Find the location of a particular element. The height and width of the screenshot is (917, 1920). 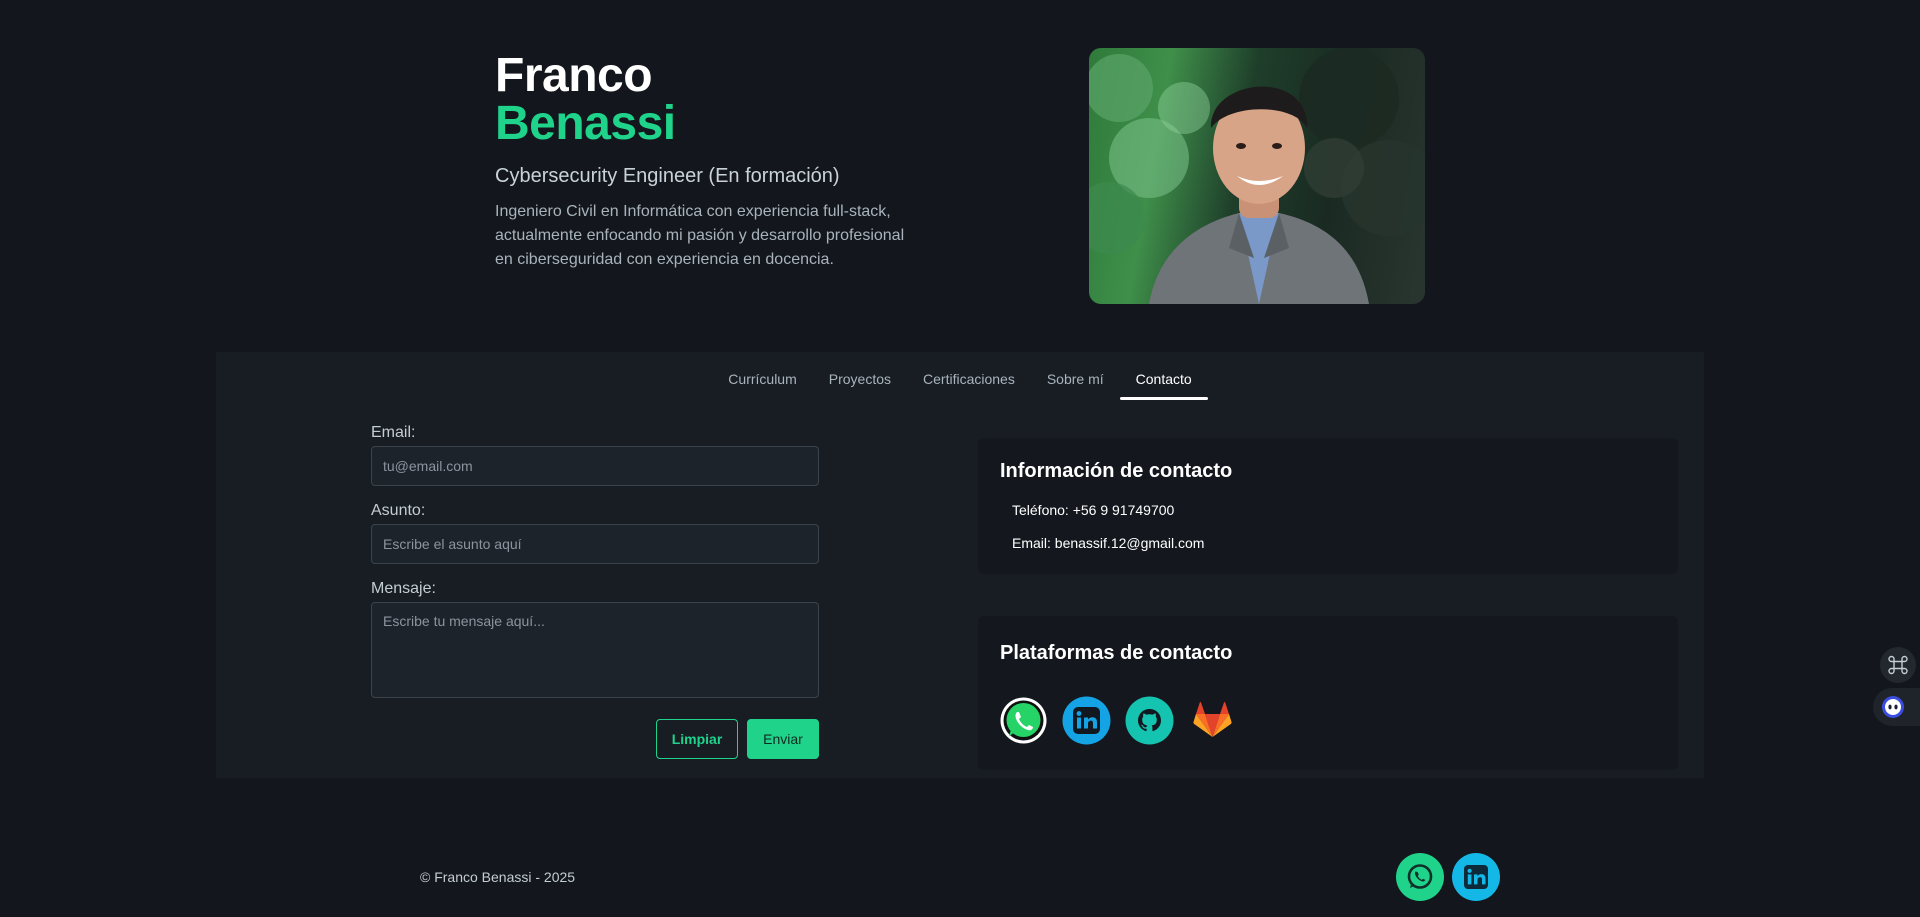

footer-whatsapp-link is located at coordinates (1420, 877).